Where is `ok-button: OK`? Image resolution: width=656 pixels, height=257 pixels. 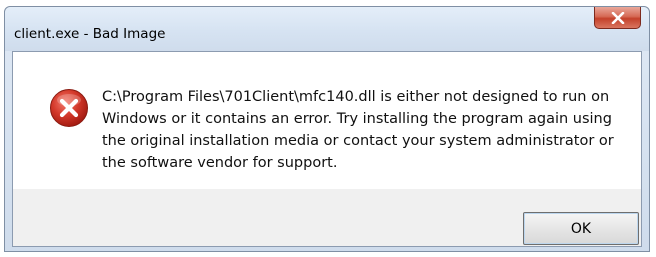
ok-button: OK is located at coordinates (581, 228).